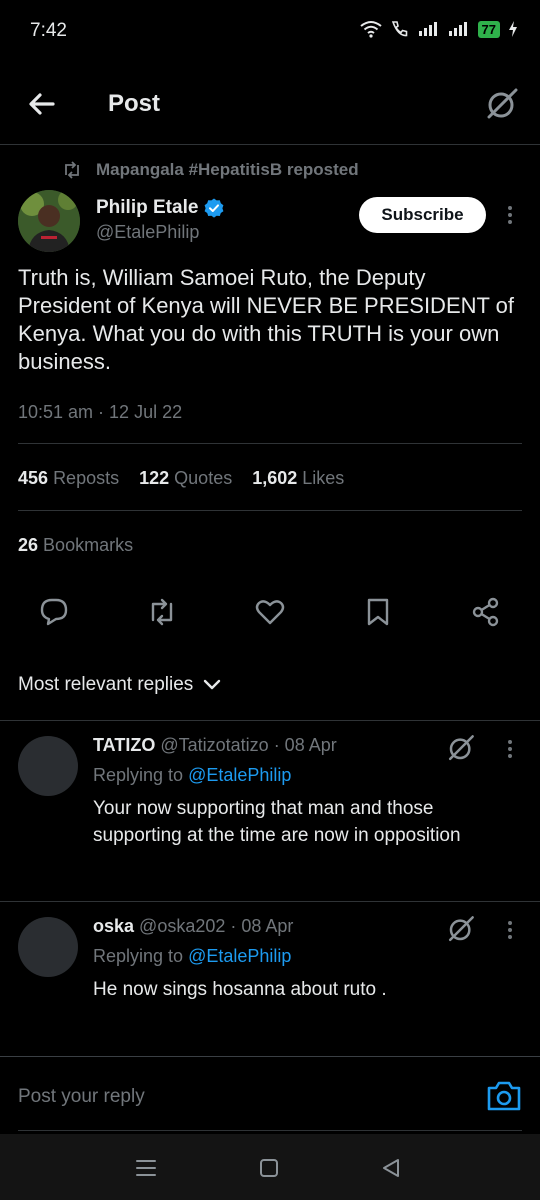 This screenshot has width=540, height=1200. I want to click on home-square-icon, so click(269, 1168).